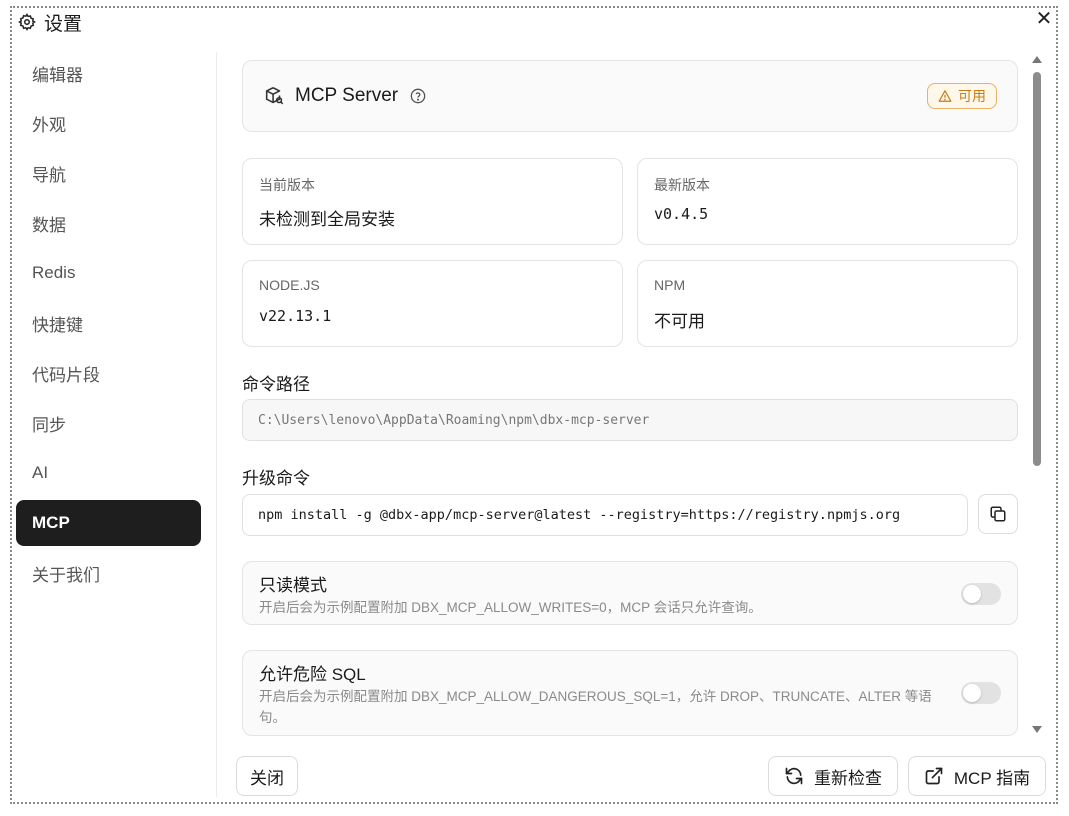  I want to click on npm-label: NPM, so click(670, 285).